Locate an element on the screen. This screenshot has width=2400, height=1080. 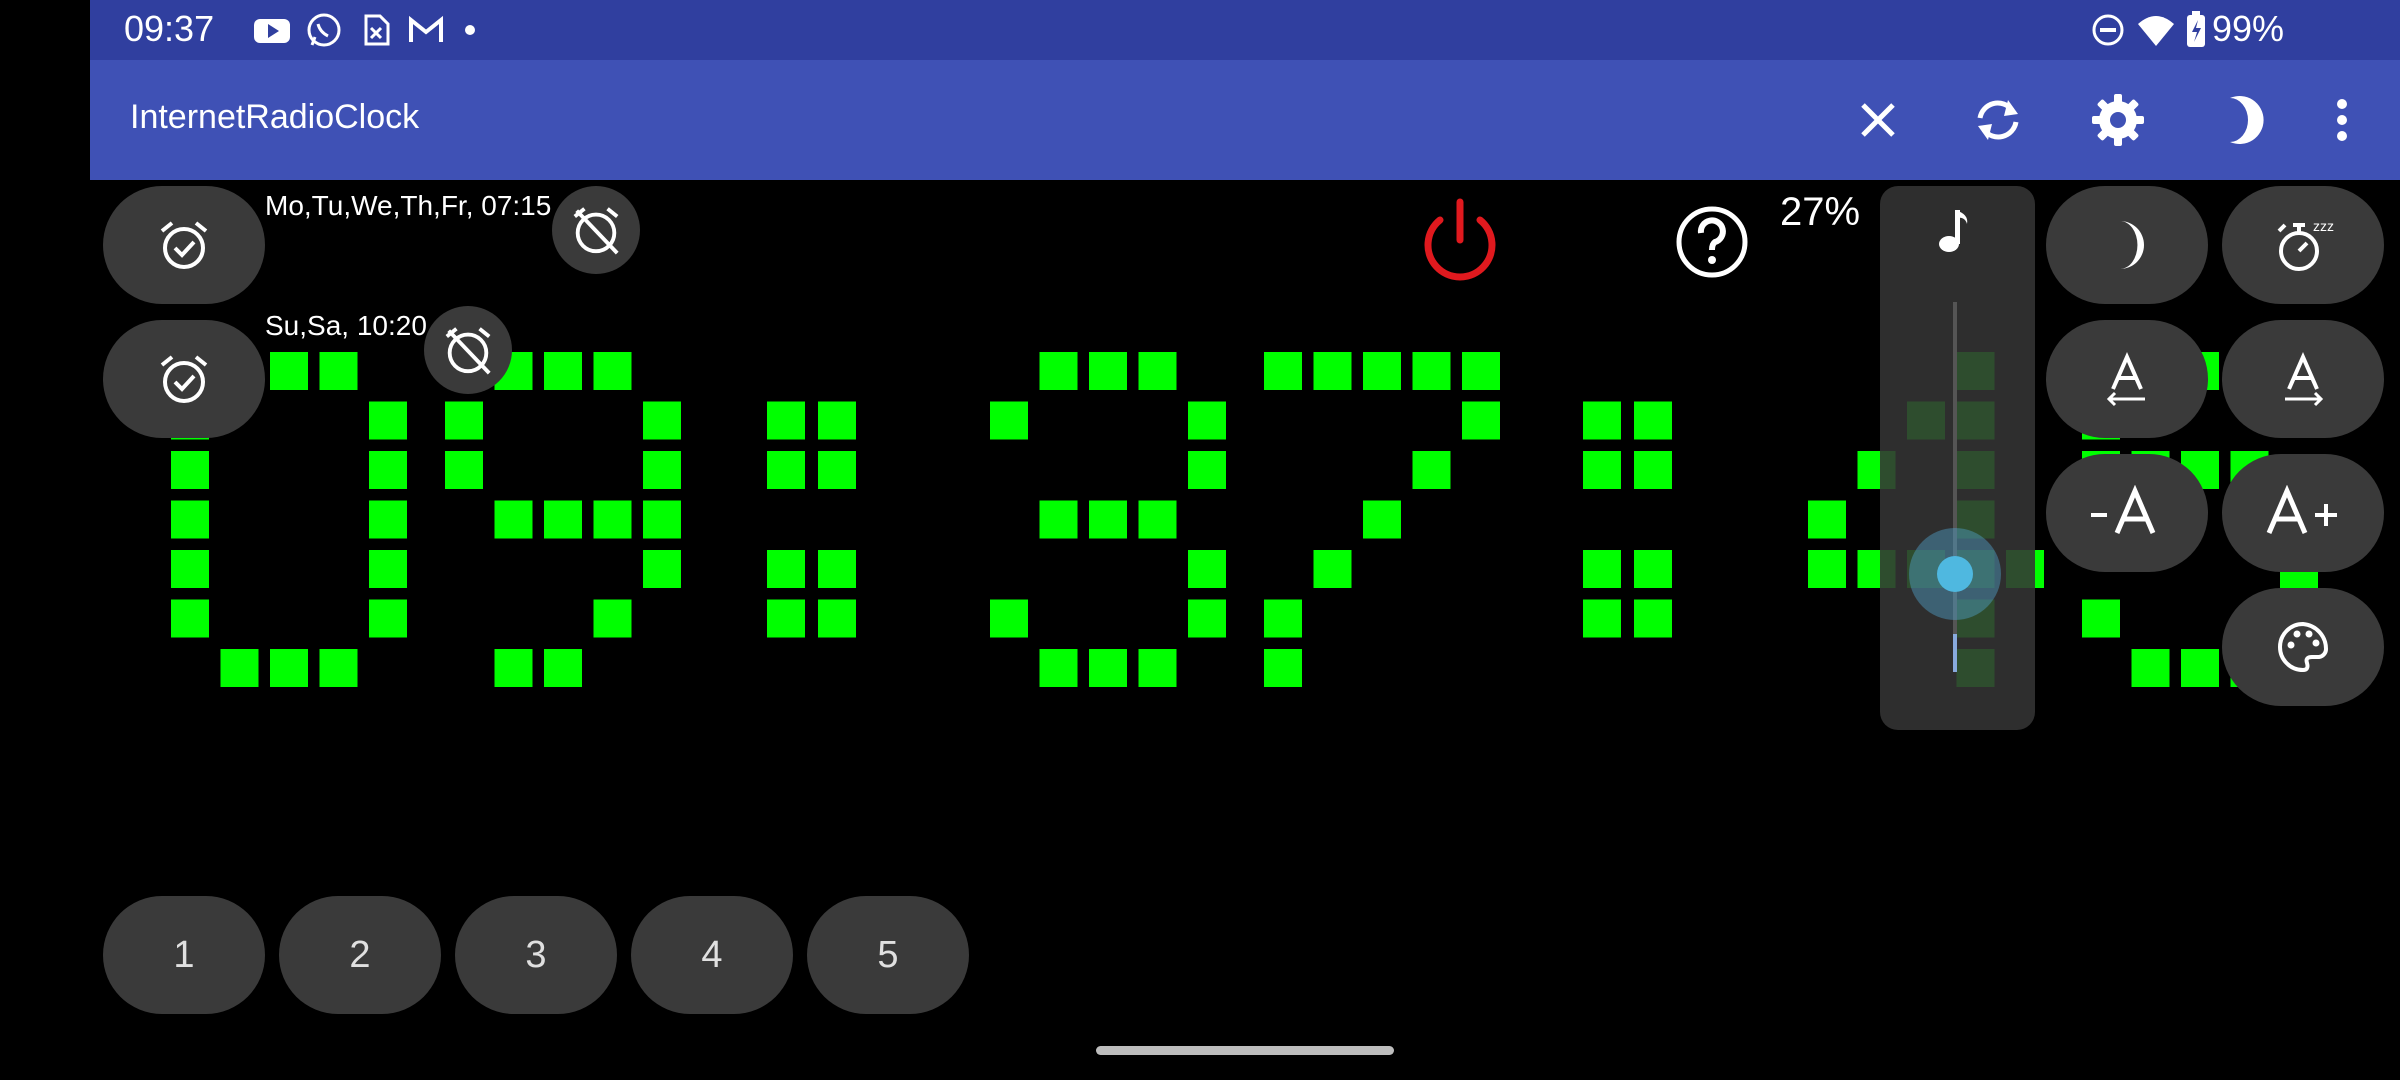
text-shift-left-icon is located at coordinates (2125, 379).